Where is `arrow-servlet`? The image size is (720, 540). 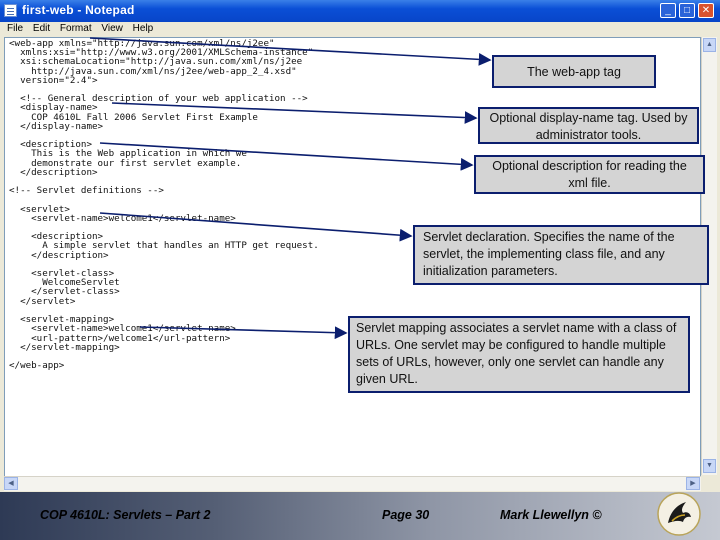 arrow-servlet is located at coordinates (256, 227).